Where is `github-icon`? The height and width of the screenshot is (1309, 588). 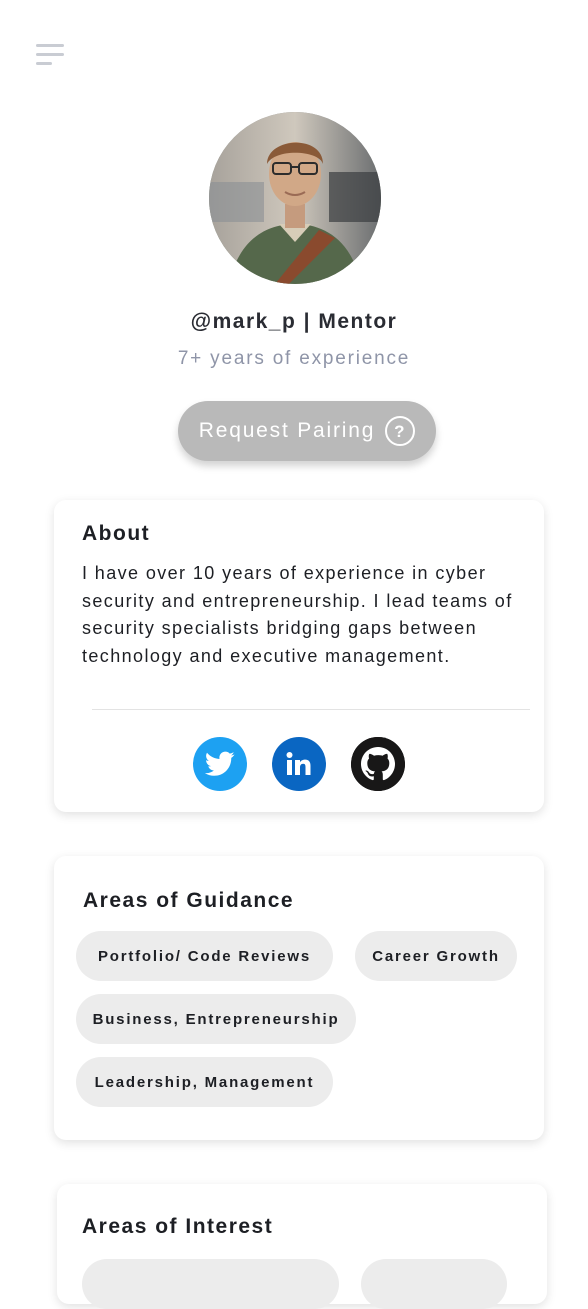 github-icon is located at coordinates (378, 764).